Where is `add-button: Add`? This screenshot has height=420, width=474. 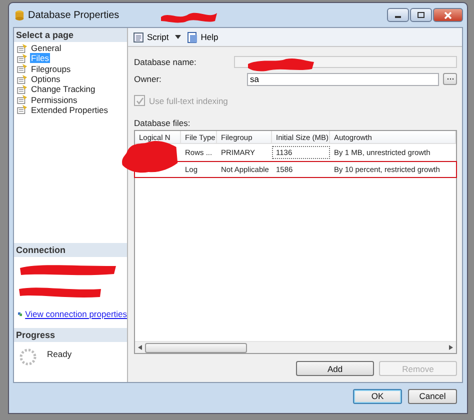 add-button: Add is located at coordinates (335, 368).